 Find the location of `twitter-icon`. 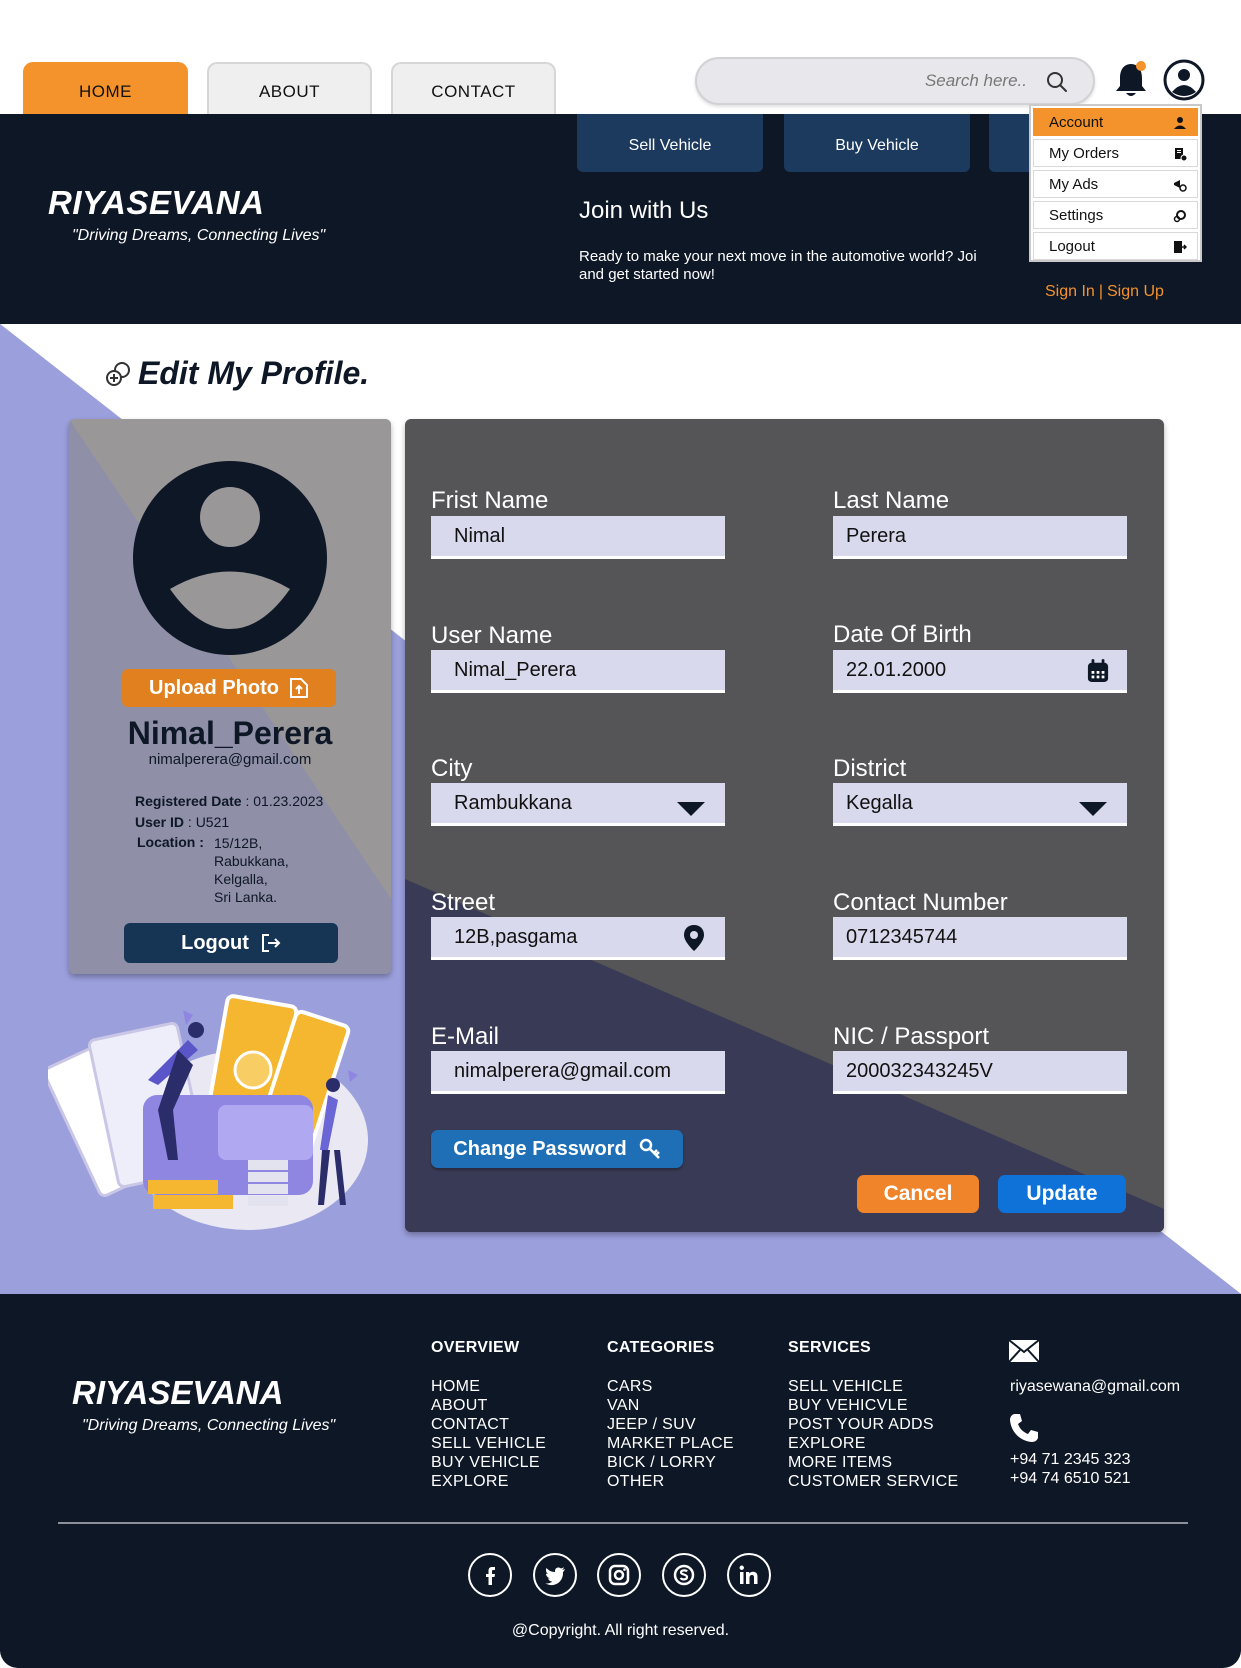

twitter-icon is located at coordinates (555, 1575).